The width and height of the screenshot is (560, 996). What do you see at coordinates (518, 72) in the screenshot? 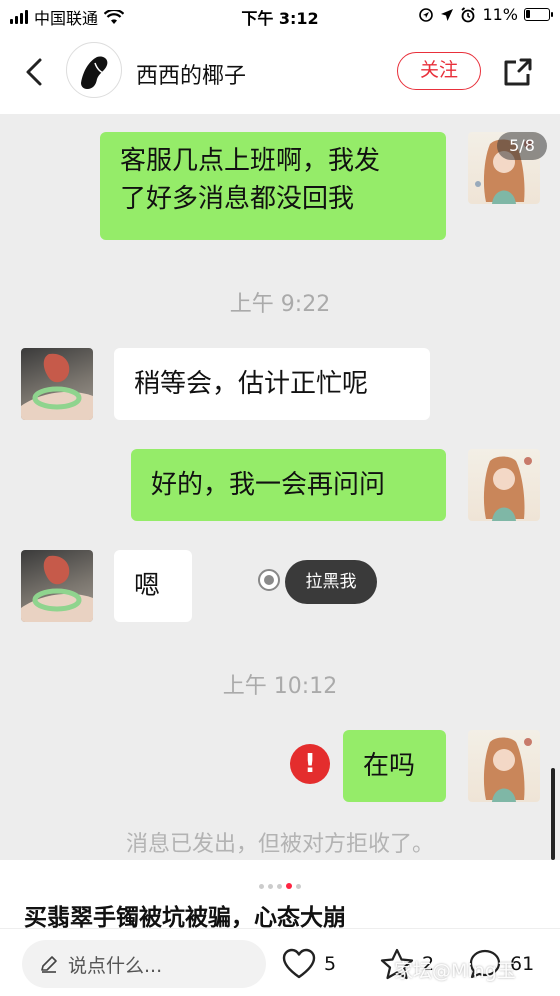
I see `share-icon` at bounding box center [518, 72].